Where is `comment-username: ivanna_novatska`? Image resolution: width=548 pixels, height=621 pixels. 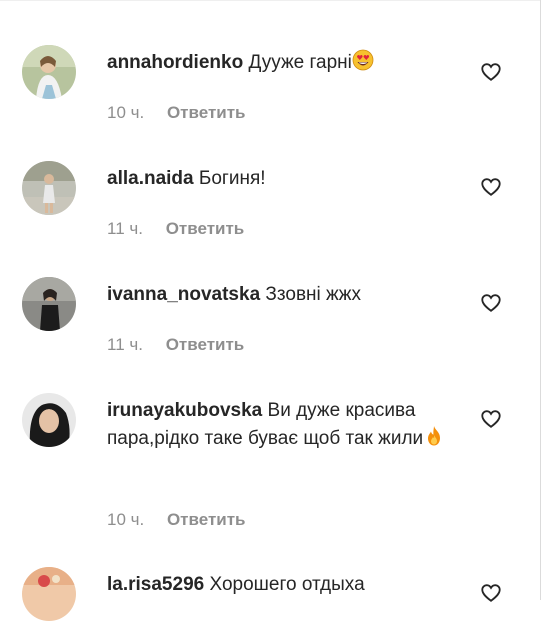
comment-username: ivanna_novatska is located at coordinates (183, 294).